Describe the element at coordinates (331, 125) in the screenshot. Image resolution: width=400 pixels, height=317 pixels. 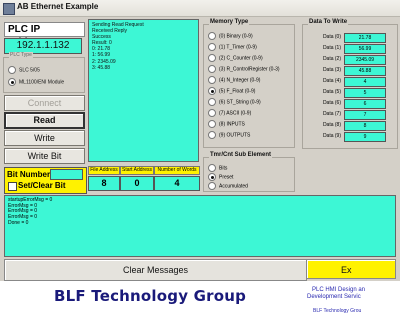
I see `data-label: Data (8)` at that location.